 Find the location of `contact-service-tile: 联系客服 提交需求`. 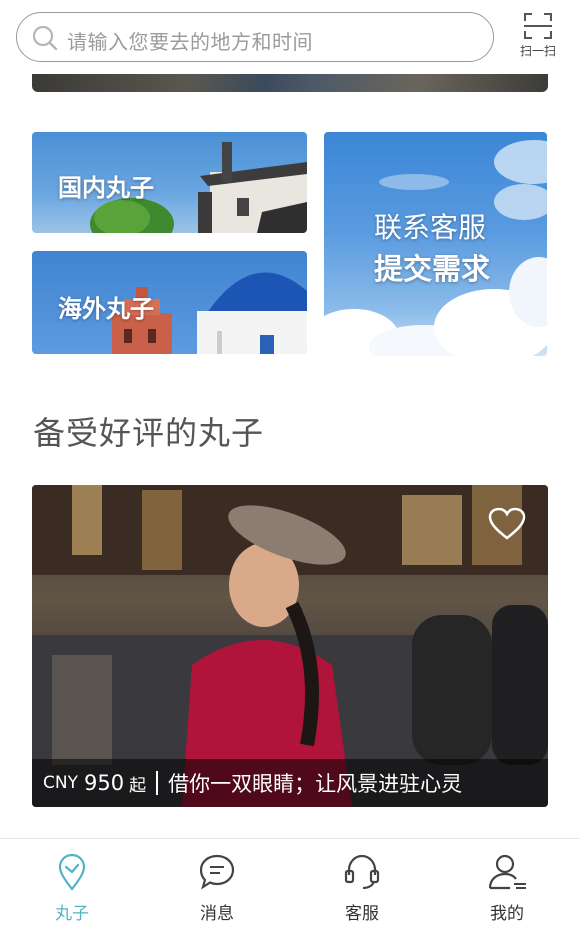

contact-service-tile: 联系客服 提交需求 is located at coordinates (435, 244).